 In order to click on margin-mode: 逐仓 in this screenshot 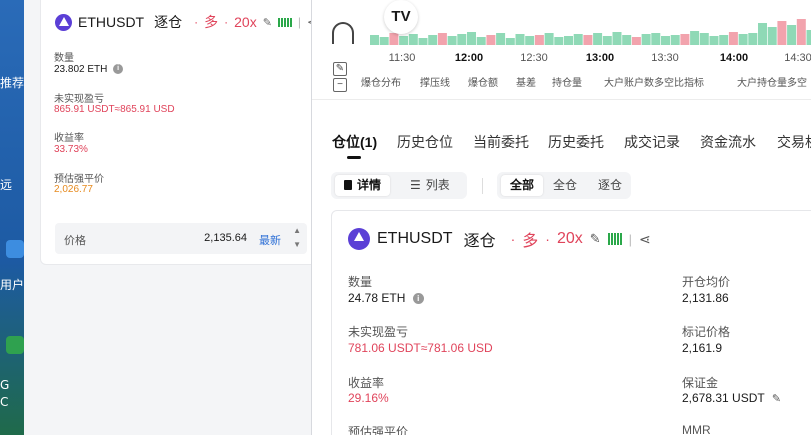, I will do `click(479, 241)`.